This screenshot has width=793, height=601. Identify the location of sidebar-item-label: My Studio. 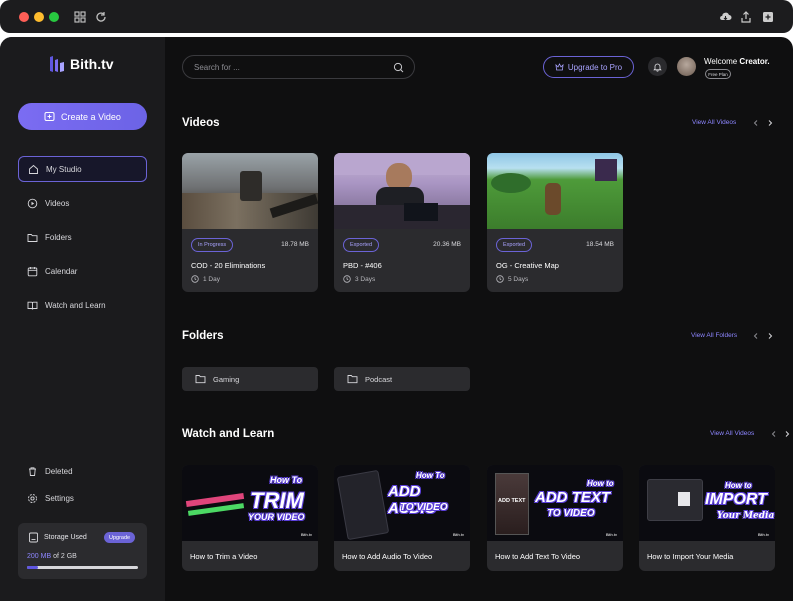
(64, 169).